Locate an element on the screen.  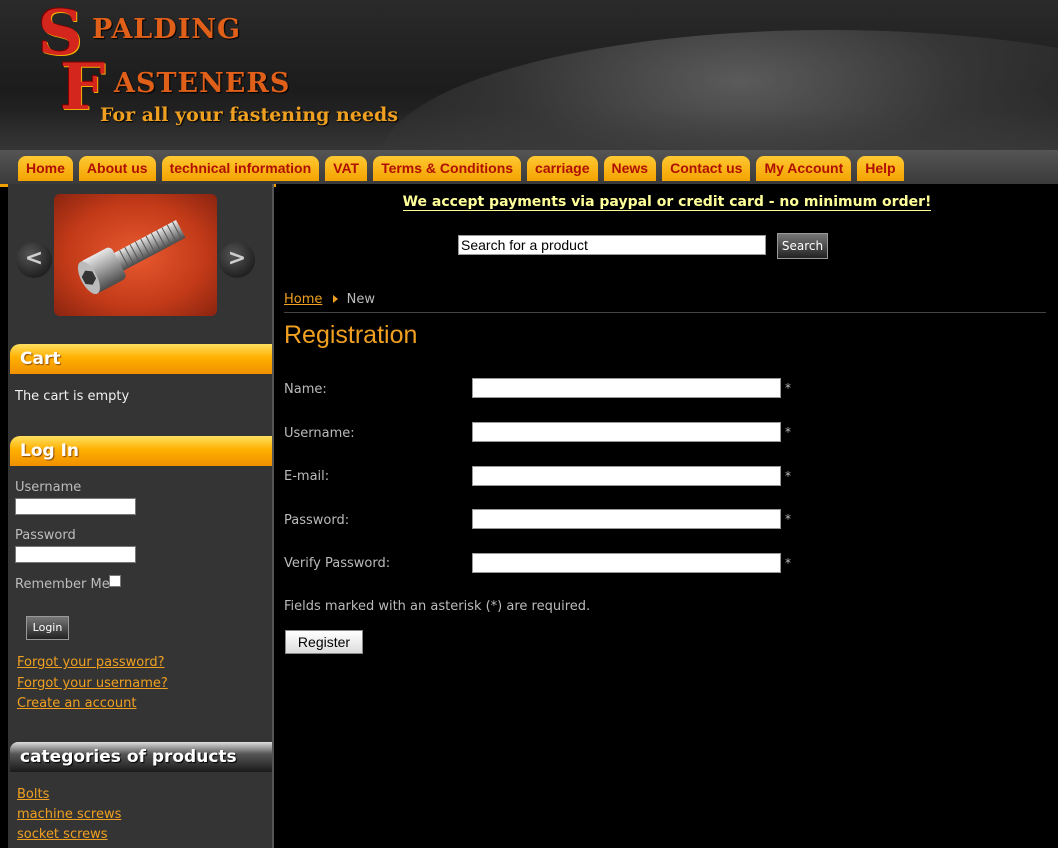
nav-item-about-us: About us is located at coordinates (117, 168).